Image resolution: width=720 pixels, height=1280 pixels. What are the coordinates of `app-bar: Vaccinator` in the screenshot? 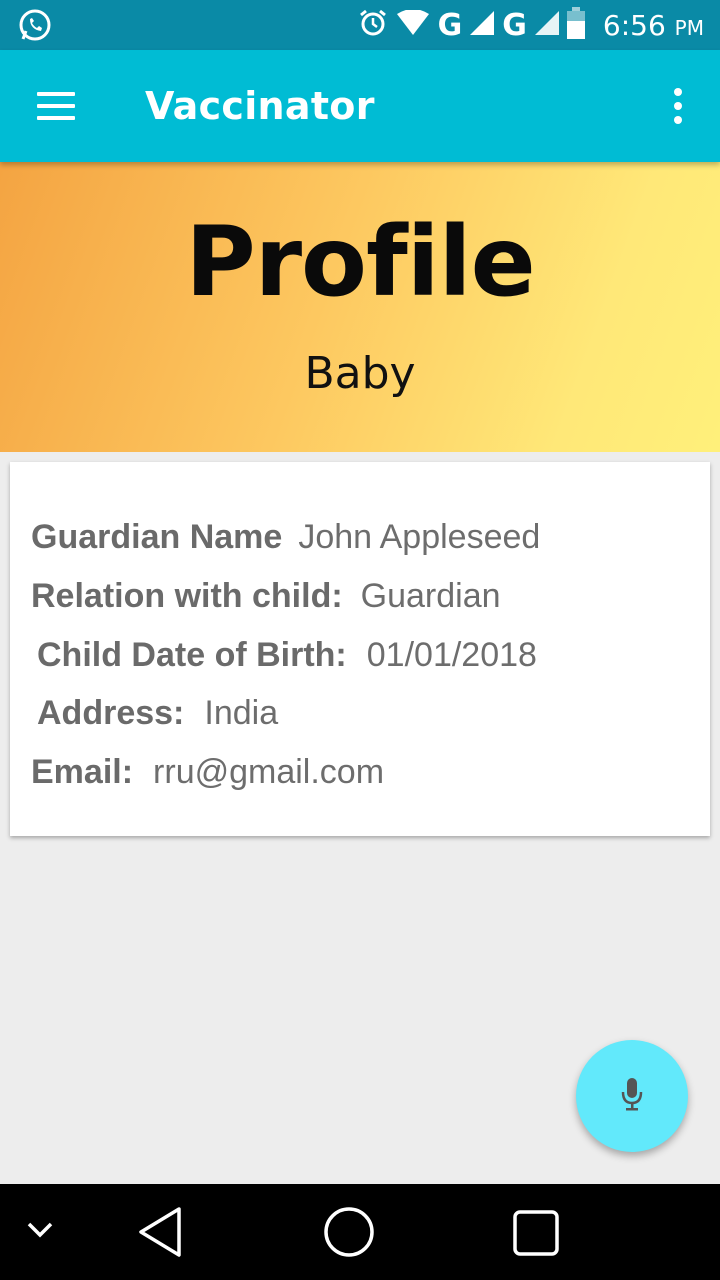 It's located at (360, 106).